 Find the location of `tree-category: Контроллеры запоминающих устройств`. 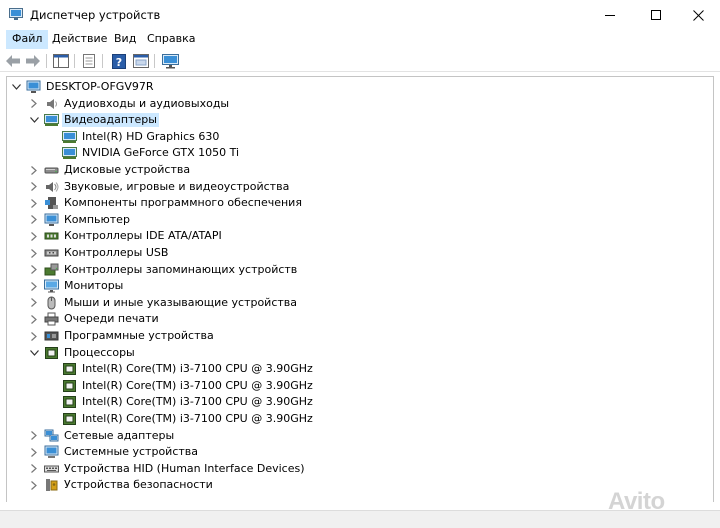

tree-category: Контроллеры запоминающих устройств is located at coordinates (357, 270).